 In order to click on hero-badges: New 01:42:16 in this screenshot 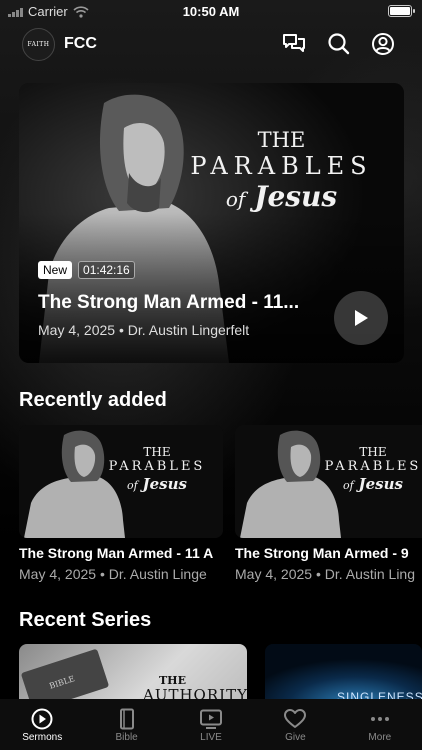, I will do `click(86, 270)`.